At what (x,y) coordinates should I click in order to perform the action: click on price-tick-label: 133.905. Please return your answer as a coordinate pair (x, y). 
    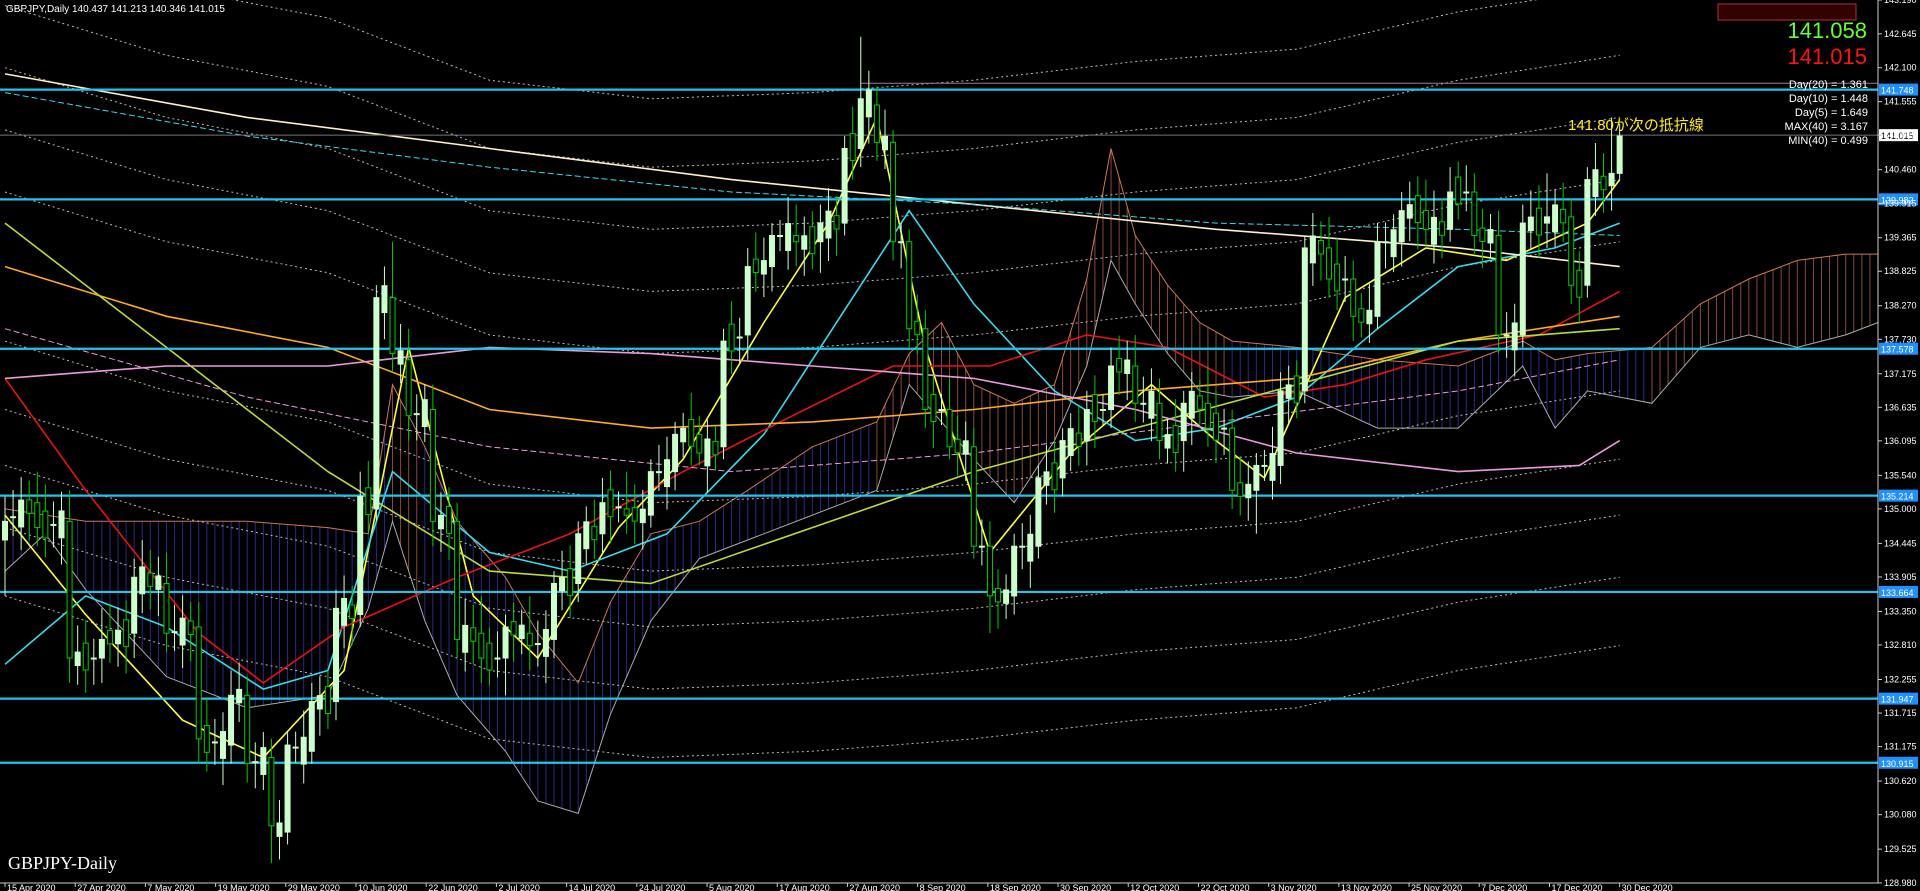
    Looking at the image, I should click on (1900, 577).